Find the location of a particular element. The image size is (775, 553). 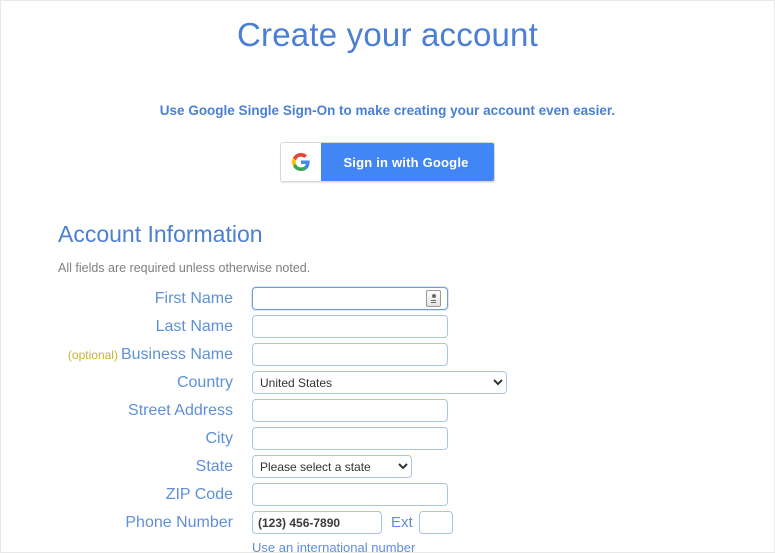

city-label: City is located at coordinates (219, 438).